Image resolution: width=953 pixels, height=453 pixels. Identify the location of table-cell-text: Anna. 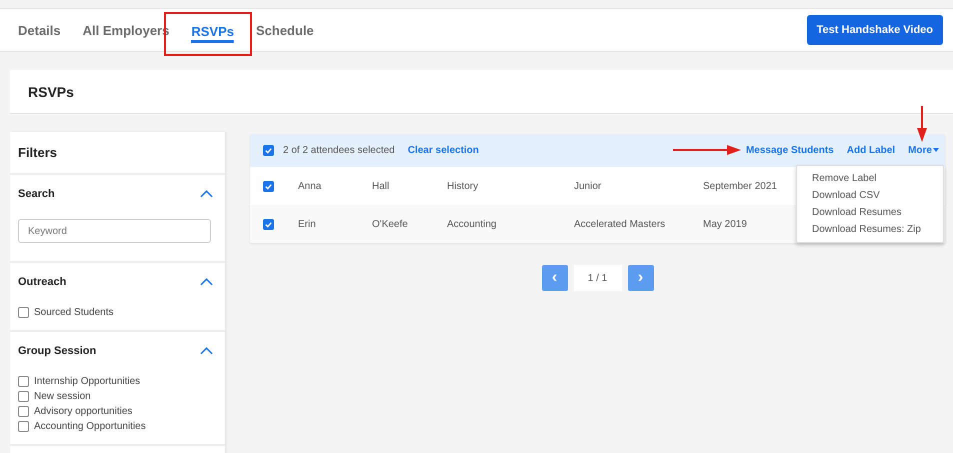
(310, 186).